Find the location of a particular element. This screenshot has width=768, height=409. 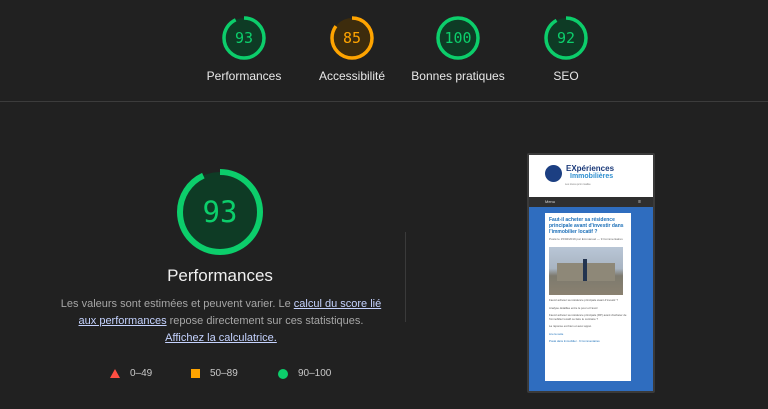

logo-line1: EXpériences is located at coordinates (590, 168).